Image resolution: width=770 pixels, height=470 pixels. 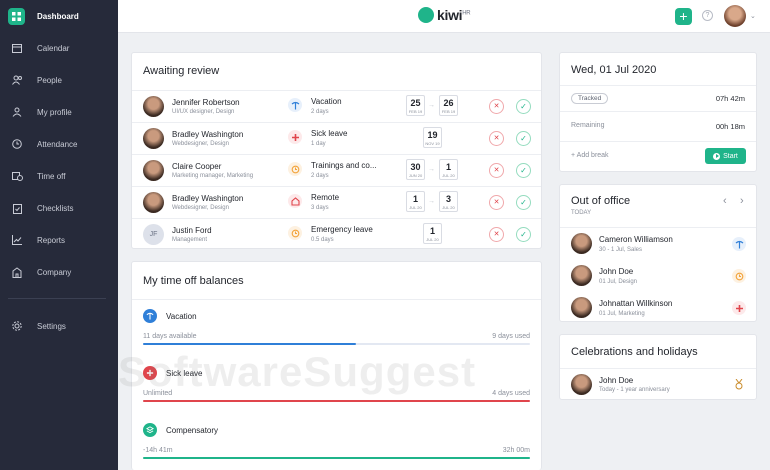 I want to click on gear-icon, so click(x=17, y=326).